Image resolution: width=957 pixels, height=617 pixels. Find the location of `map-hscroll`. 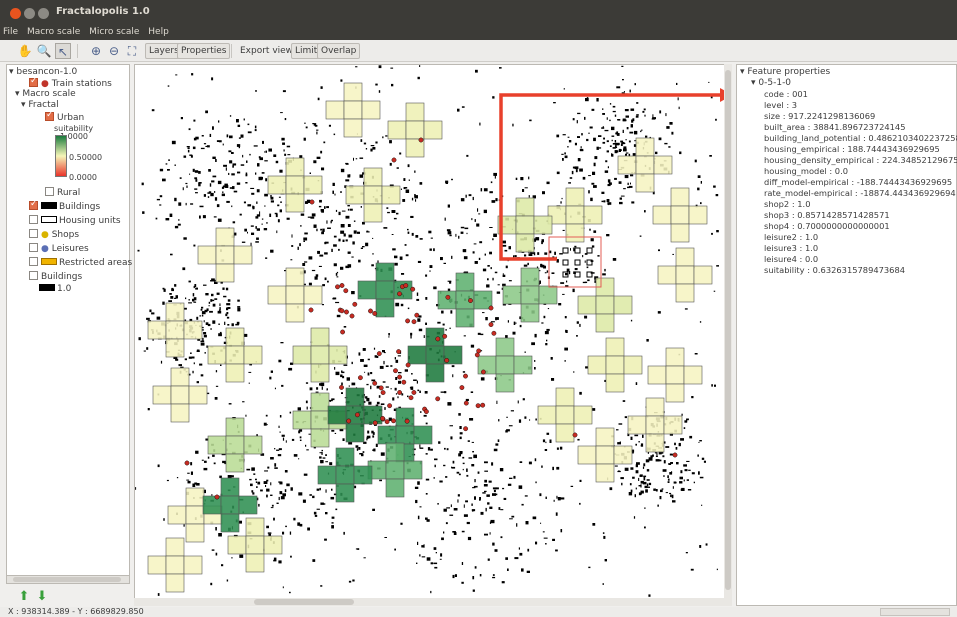

map-hscroll is located at coordinates (433, 602).